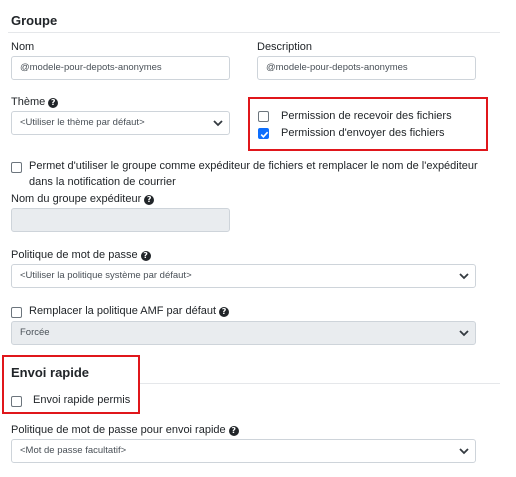 This screenshot has width=516, height=477. What do you see at coordinates (243, 333) in the screenshot?
I see `amf-select: Forcée` at bounding box center [243, 333].